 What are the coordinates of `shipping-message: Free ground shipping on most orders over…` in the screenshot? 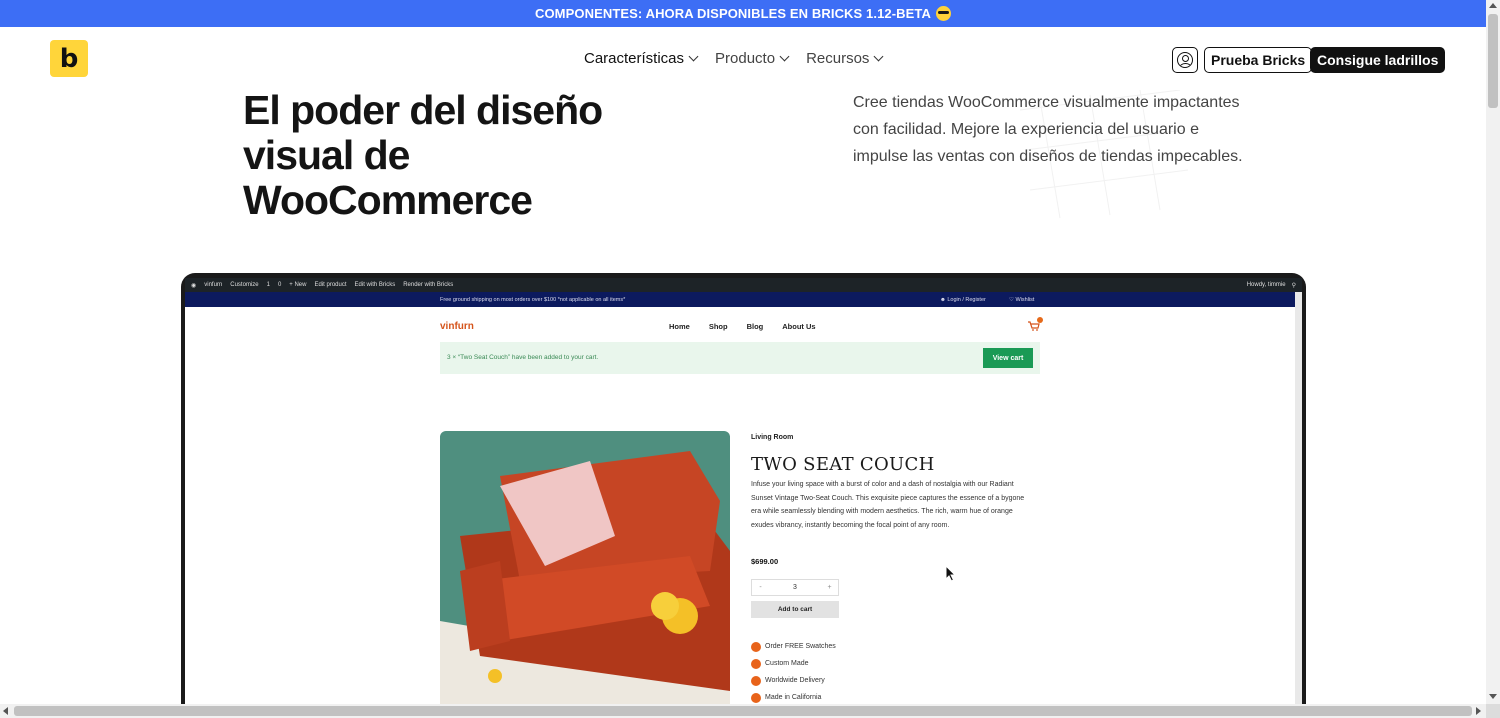 It's located at (533, 299).